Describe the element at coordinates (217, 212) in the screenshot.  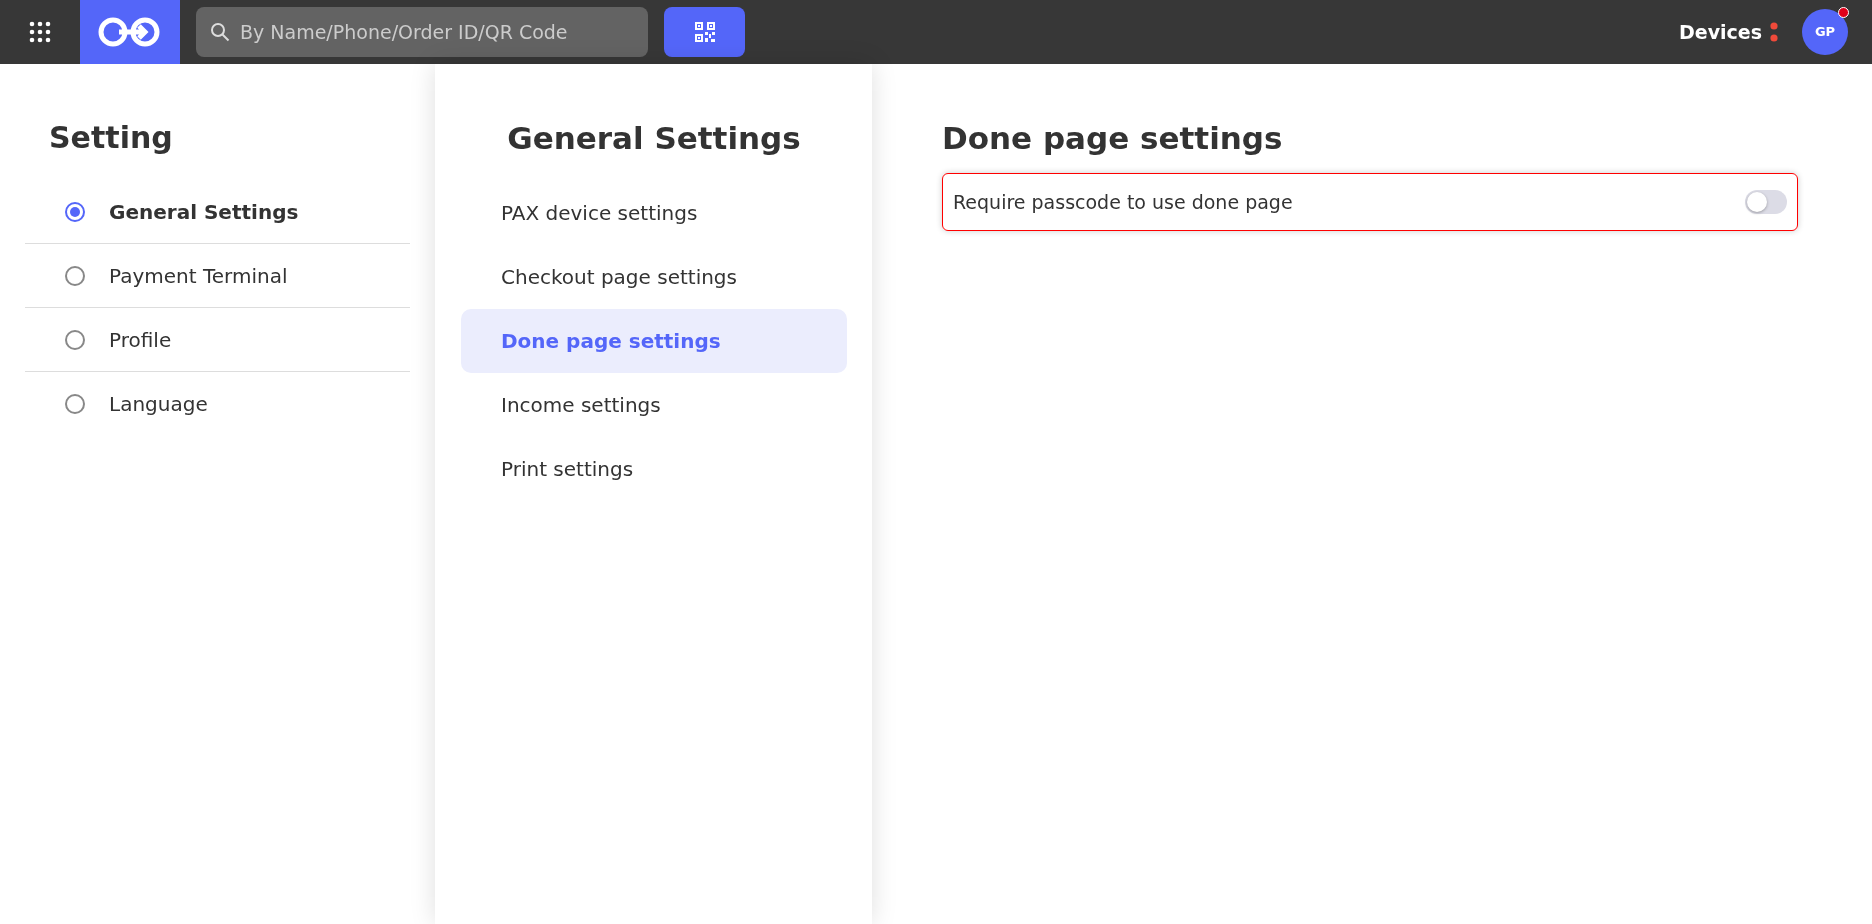
I see `settings-menu-item: General Settings` at that location.